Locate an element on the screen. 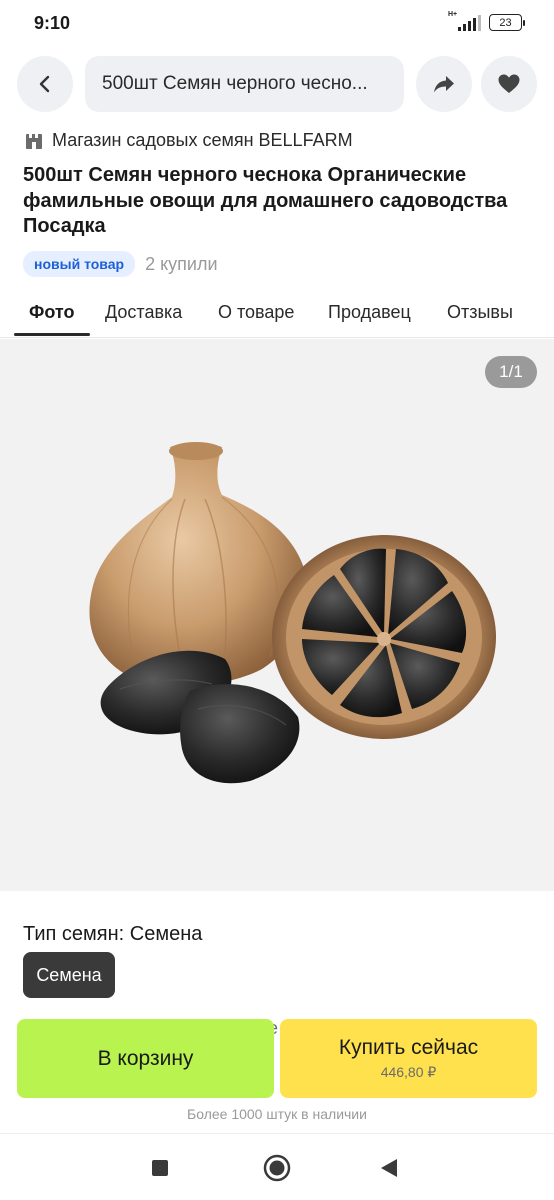 The width and height of the screenshot is (554, 1200). add-to-cart-label: В корзину is located at coordinates (145, 1058).